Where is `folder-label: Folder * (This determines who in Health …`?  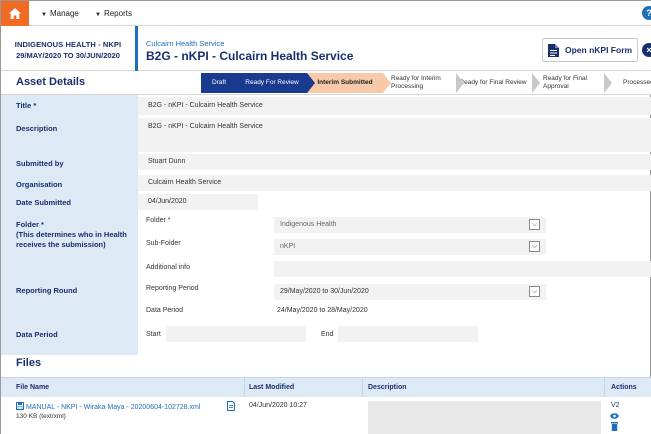 folder-label: Folder * (This determines who in Health … is located at coordinates (71, 234).